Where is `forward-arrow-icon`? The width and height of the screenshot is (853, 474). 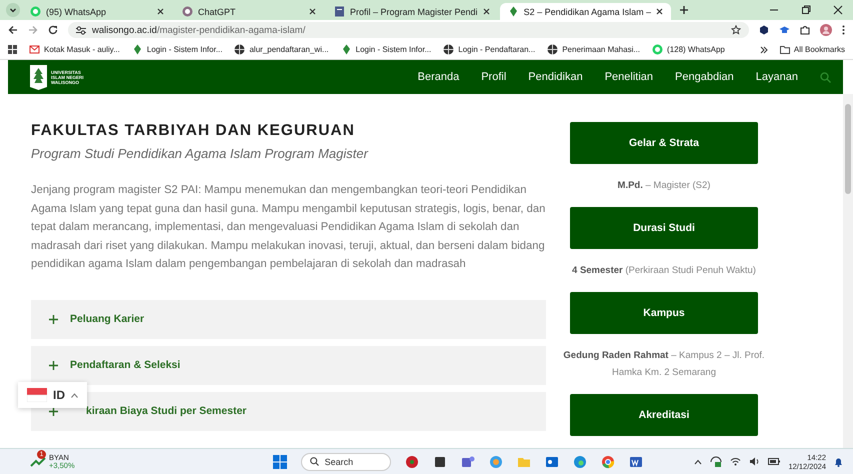
forward-arrow-icon is located at coordinates (33, 30).